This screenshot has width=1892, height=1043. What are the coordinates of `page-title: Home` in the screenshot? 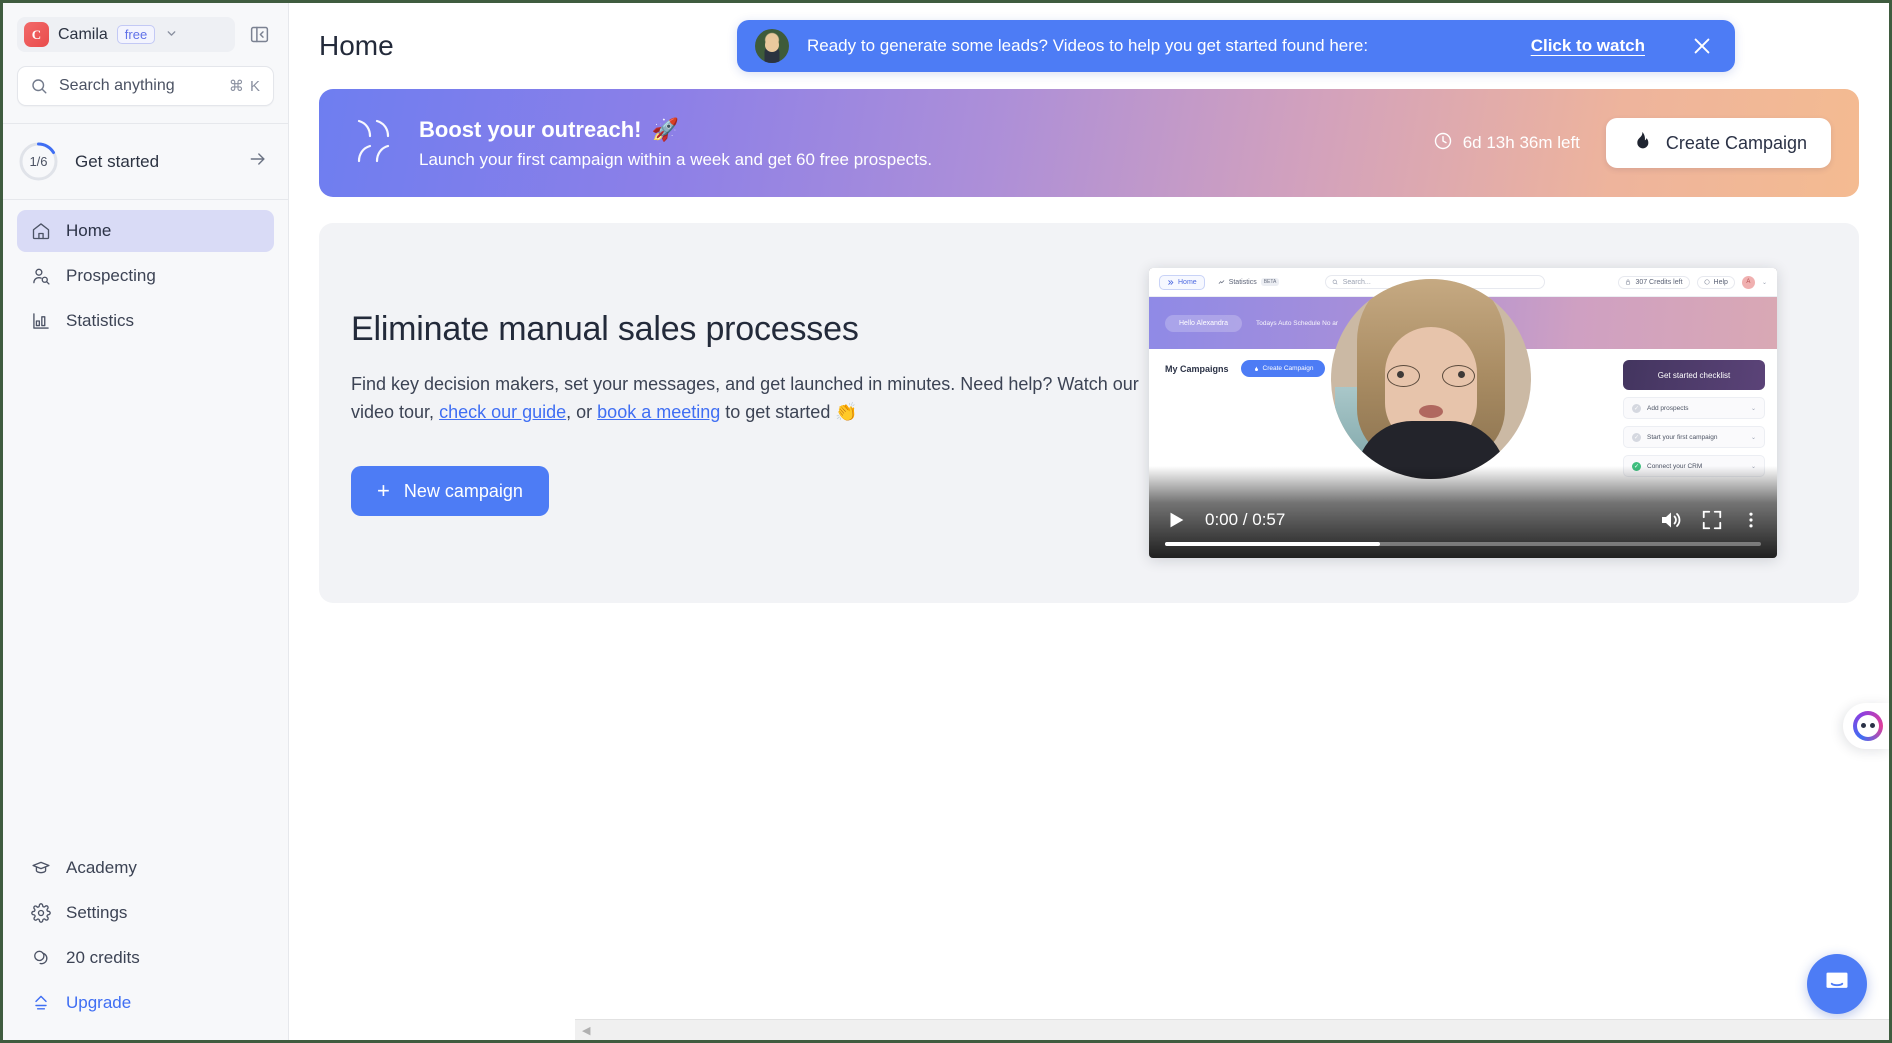 It's located at (356, 45).